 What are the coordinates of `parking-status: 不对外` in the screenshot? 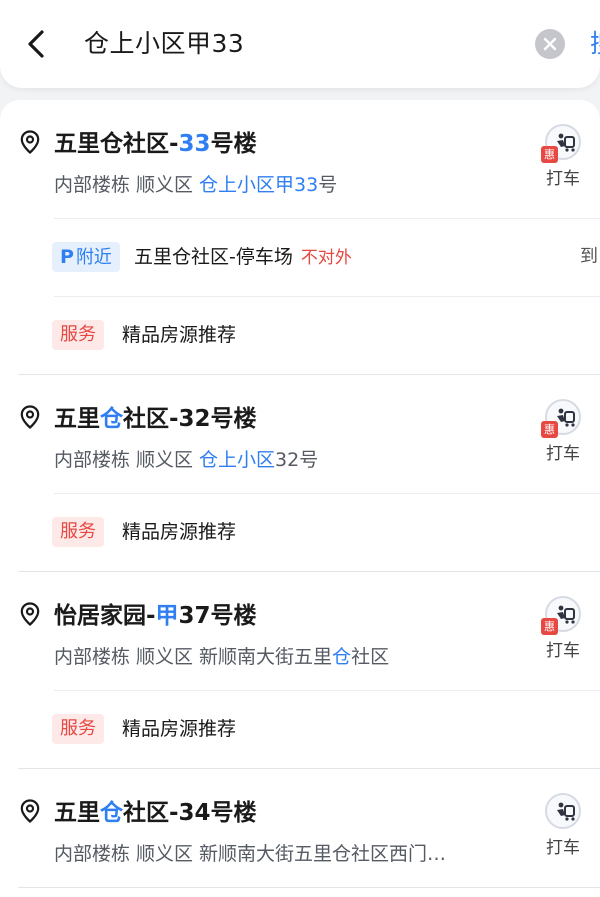 It's located at (326, 258).